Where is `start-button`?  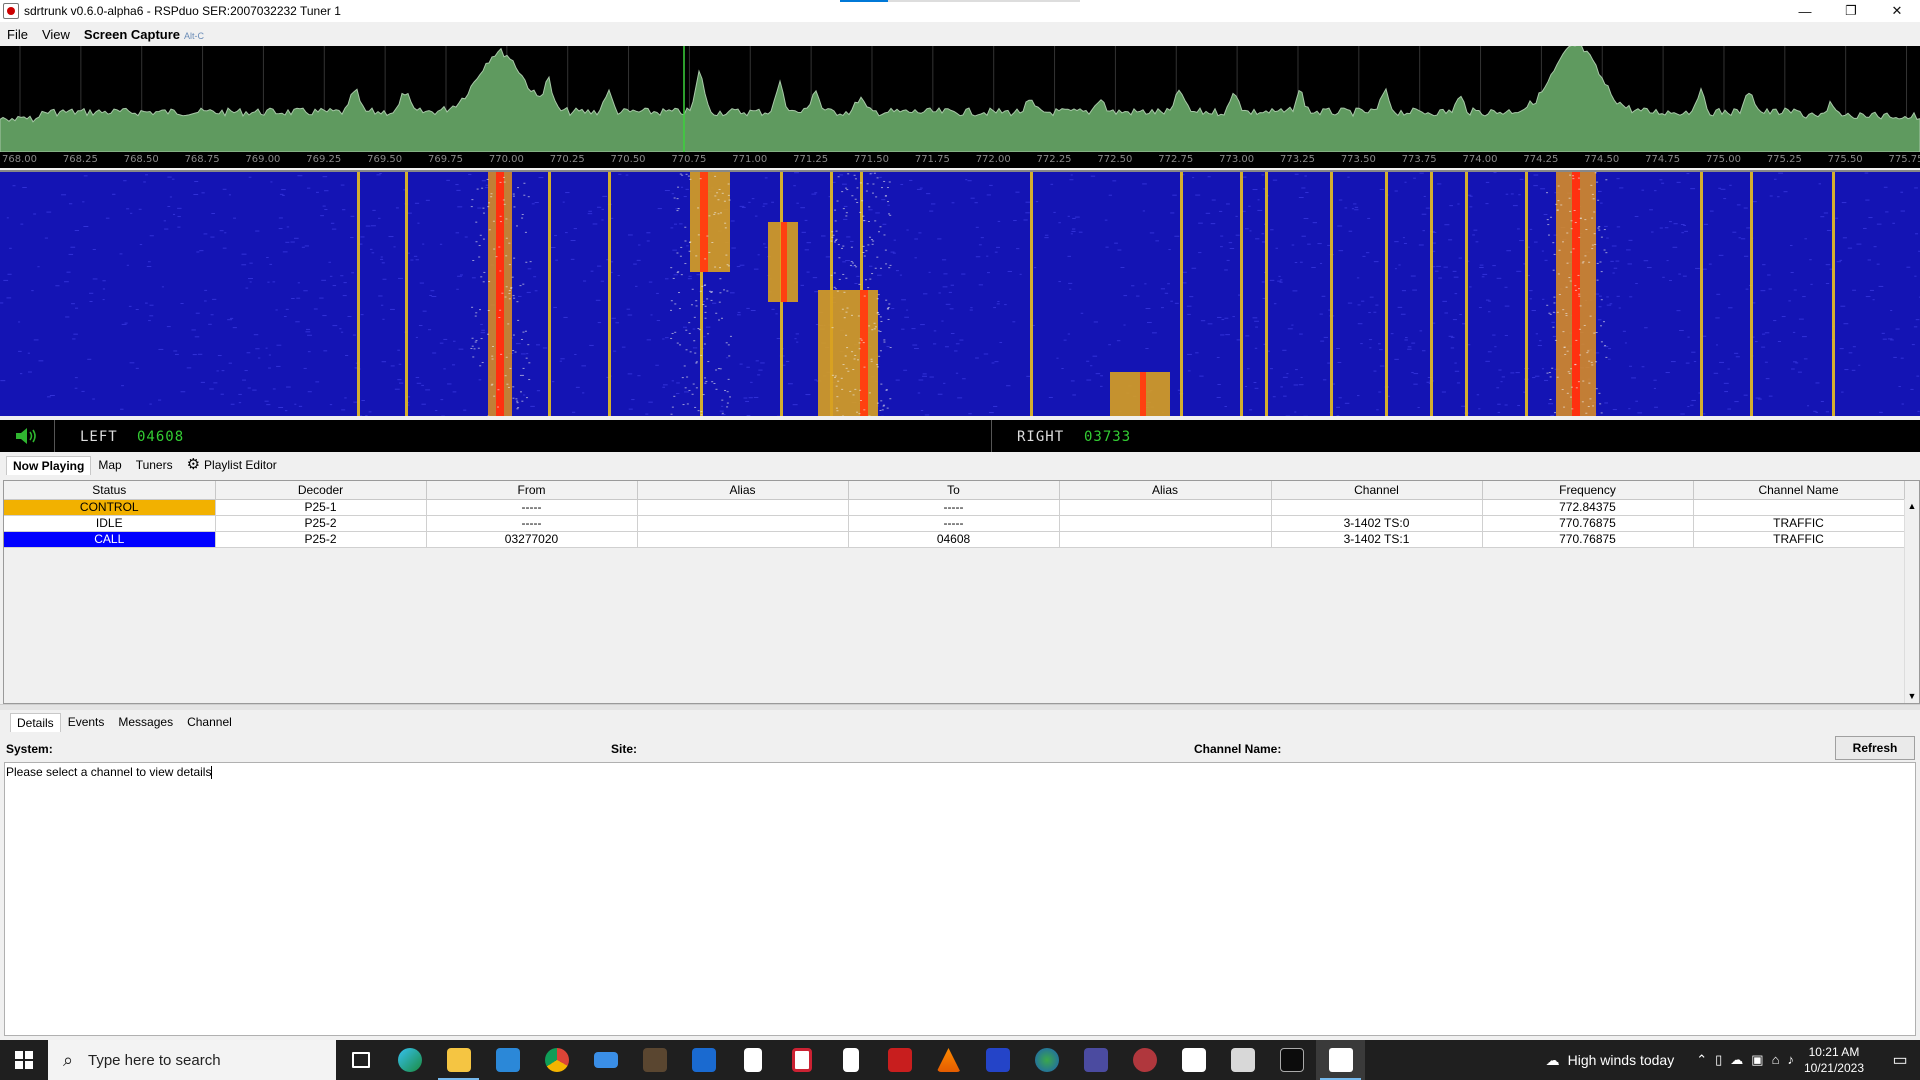
start-button is located at coordinates (24, 1060).